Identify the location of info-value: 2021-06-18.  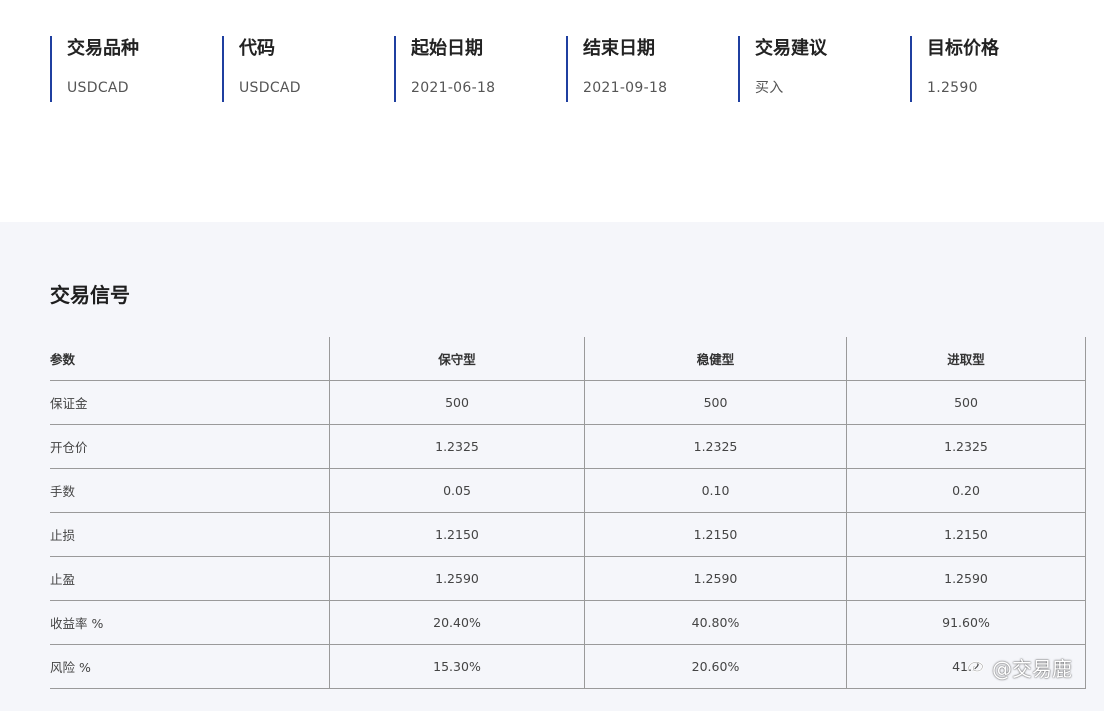
(453, 88).